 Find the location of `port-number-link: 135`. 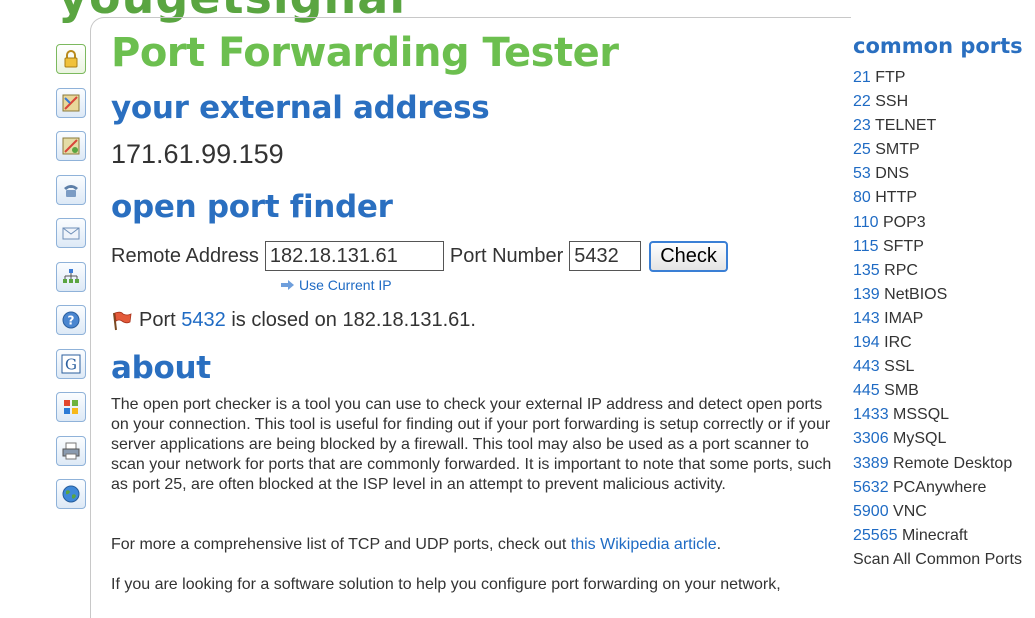

port-number-link: 135 is located at coordinates (866, 270).